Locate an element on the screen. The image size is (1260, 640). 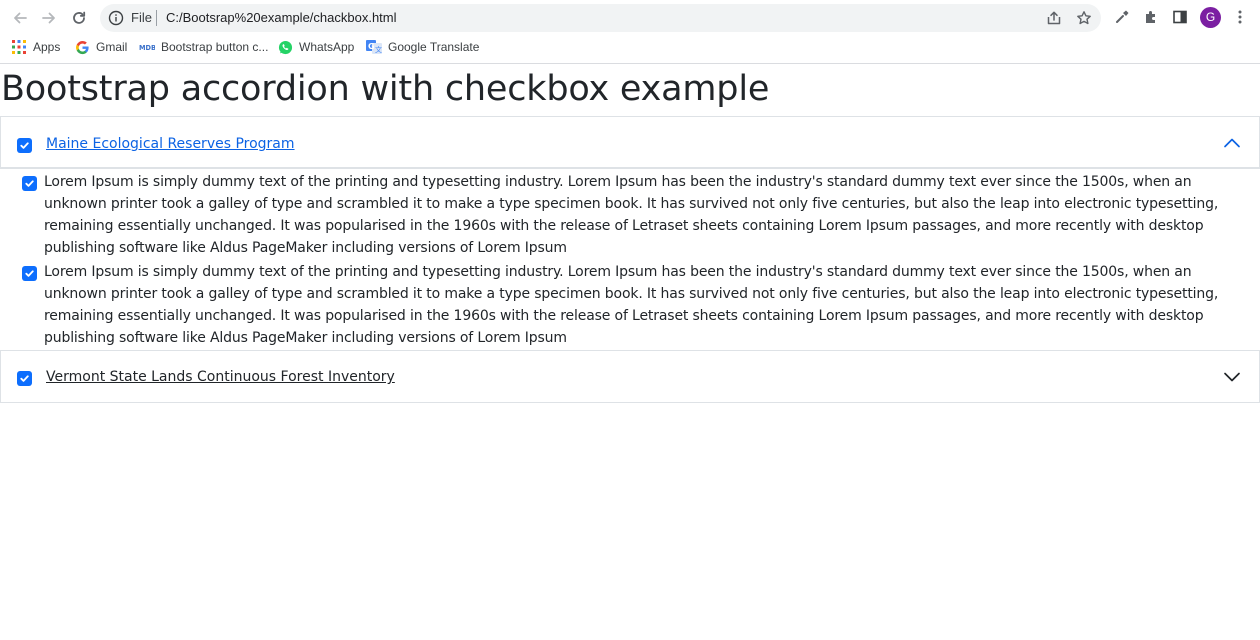
bookmark-google-translate: G文 Google Translate is located at coordinates (422, 47).